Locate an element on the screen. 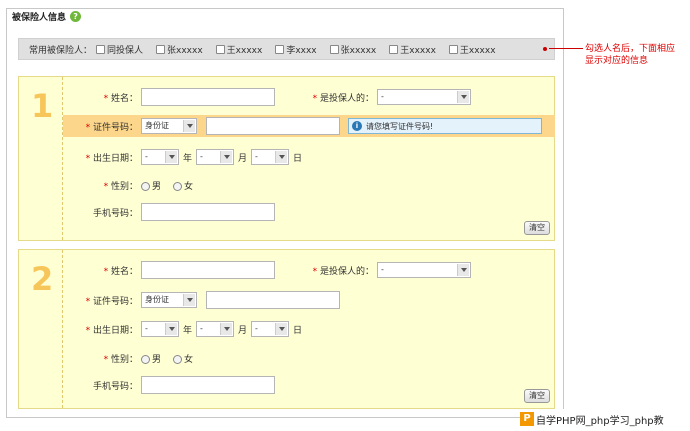 The width and height of the screenshot is (690, 431). form-number: 2 is located at coordinates (41, 329).